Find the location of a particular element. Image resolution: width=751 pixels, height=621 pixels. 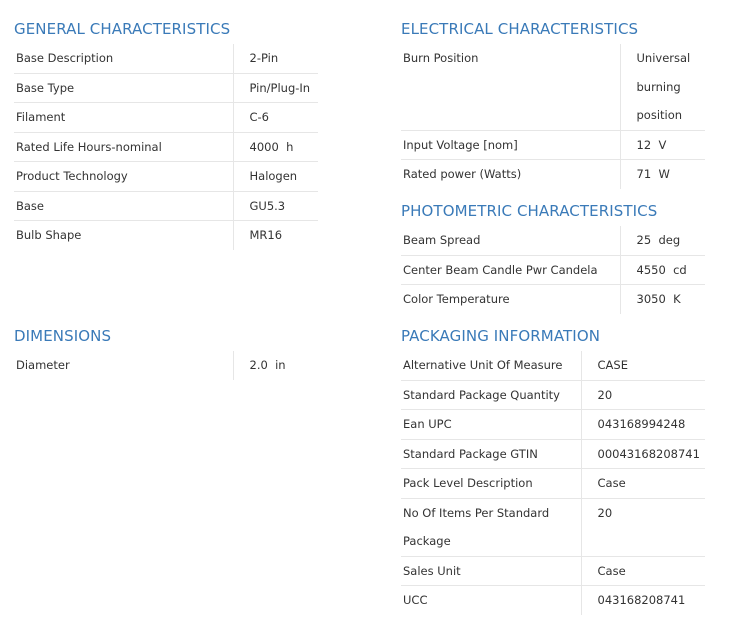

spec-label: Base Type is located at coordinates (123, 88).